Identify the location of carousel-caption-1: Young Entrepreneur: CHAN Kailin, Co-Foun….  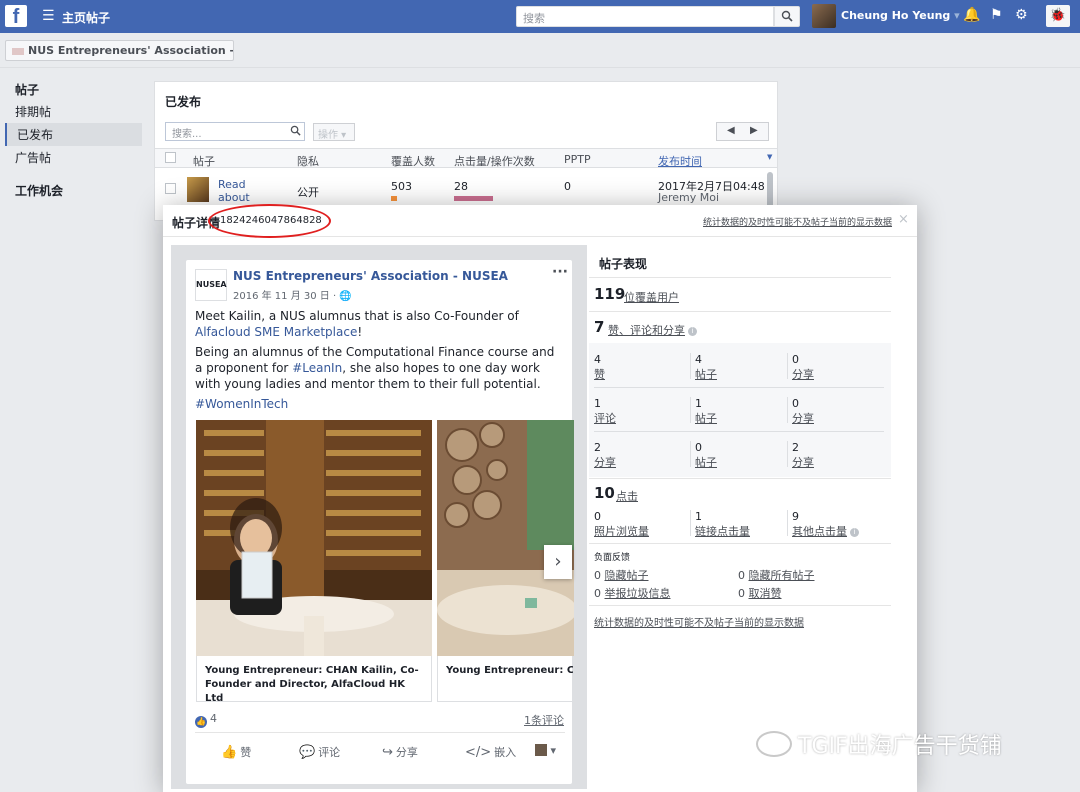
(314, 680).